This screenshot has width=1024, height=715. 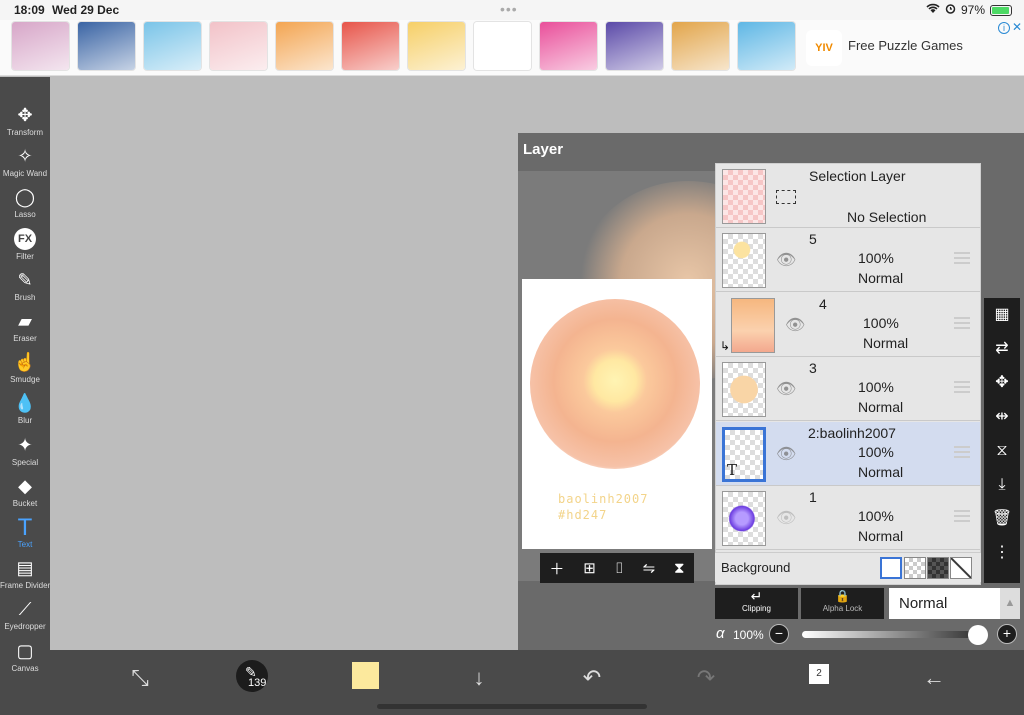 I want to click on ad-close-icon: ✕, so click(x=1017, y=27).